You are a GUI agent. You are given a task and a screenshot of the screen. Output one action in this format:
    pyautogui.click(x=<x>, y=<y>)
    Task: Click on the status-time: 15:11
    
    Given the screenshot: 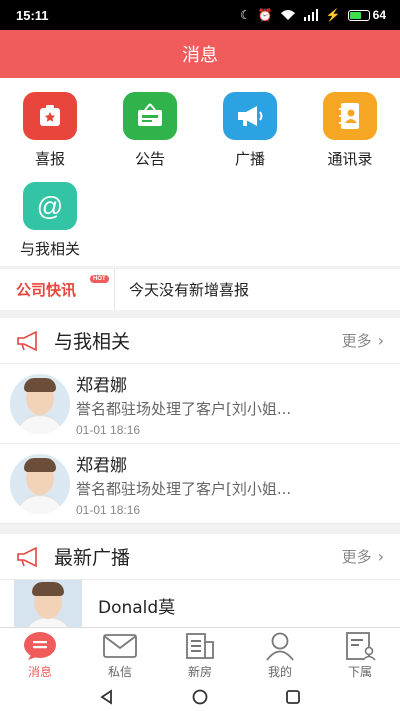 What is the action you would take?
    pyautogui.click(x=32, y=15)
    